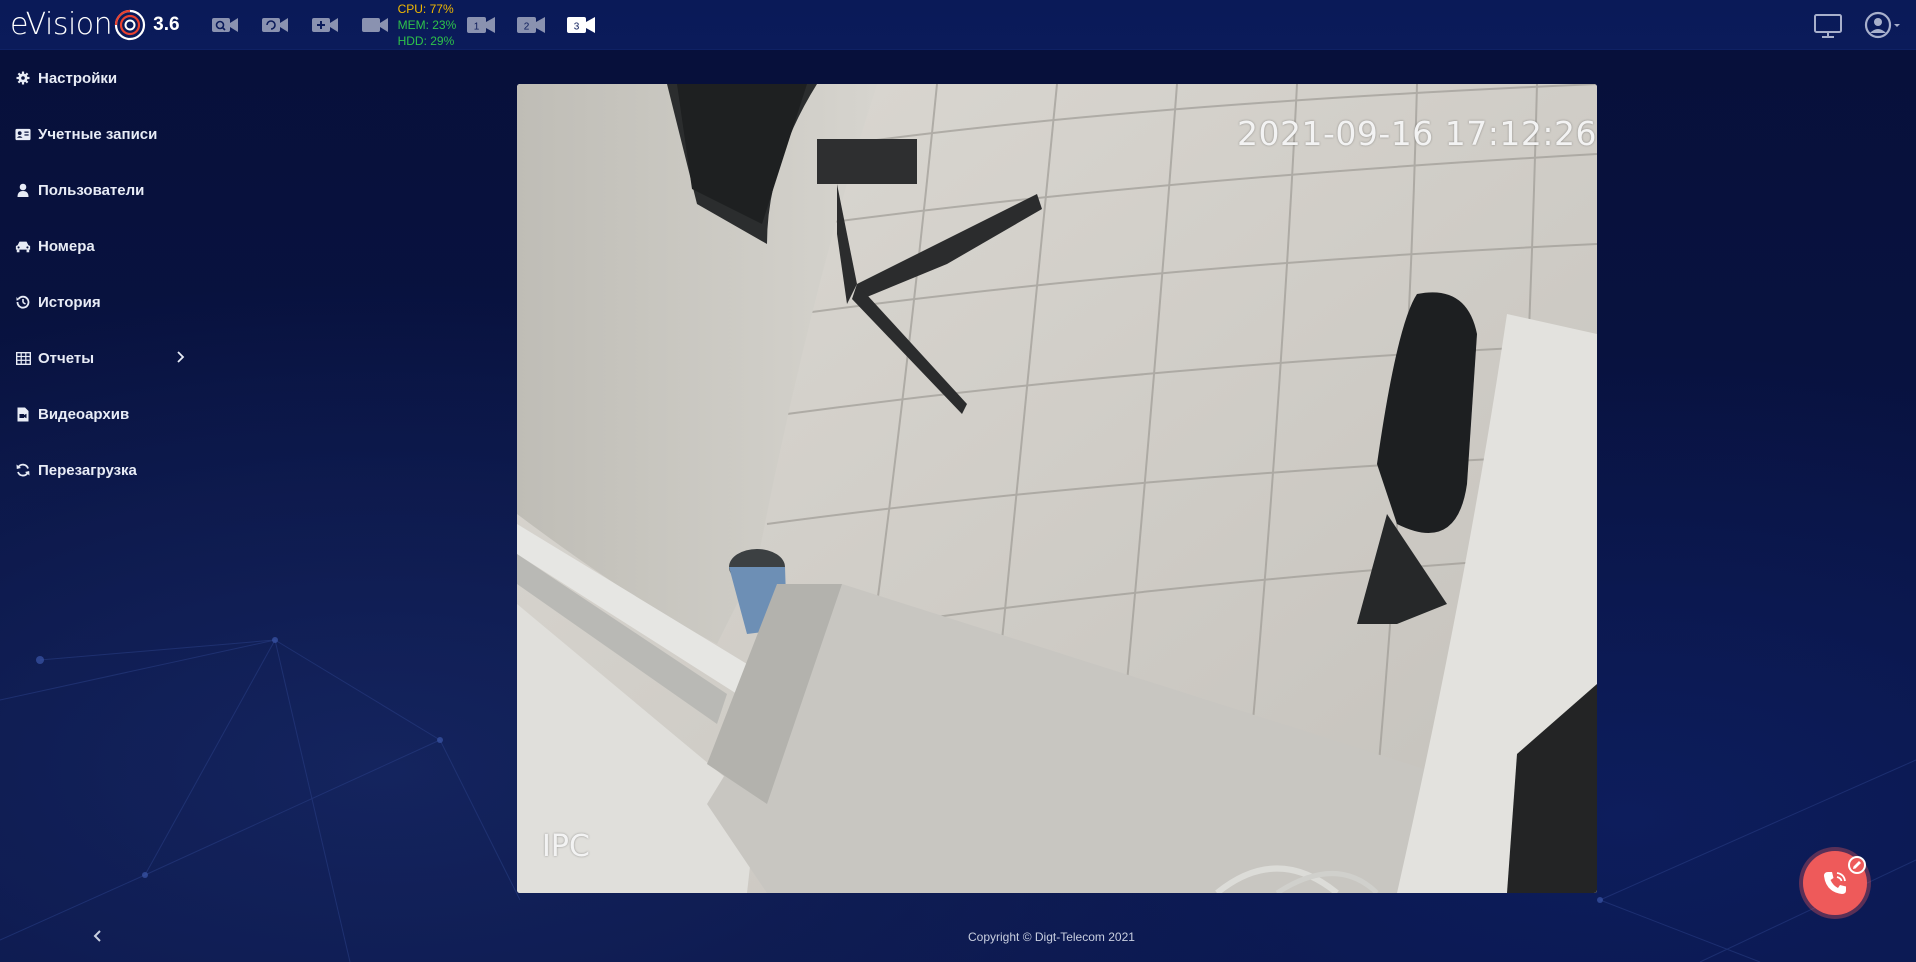 The height and width of the screenshot is (962, 1916). Describe the element at coordinates (426, 40) in the screenshot. I see `hdd-stat: HDD: 29%` at that location.